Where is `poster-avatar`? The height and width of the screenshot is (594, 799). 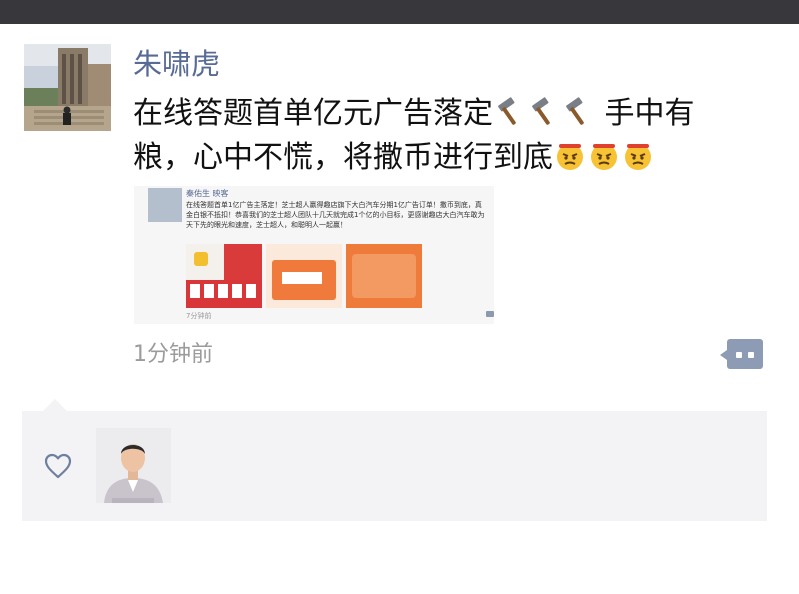
poster-avatar is located at coordinates (67, 87).